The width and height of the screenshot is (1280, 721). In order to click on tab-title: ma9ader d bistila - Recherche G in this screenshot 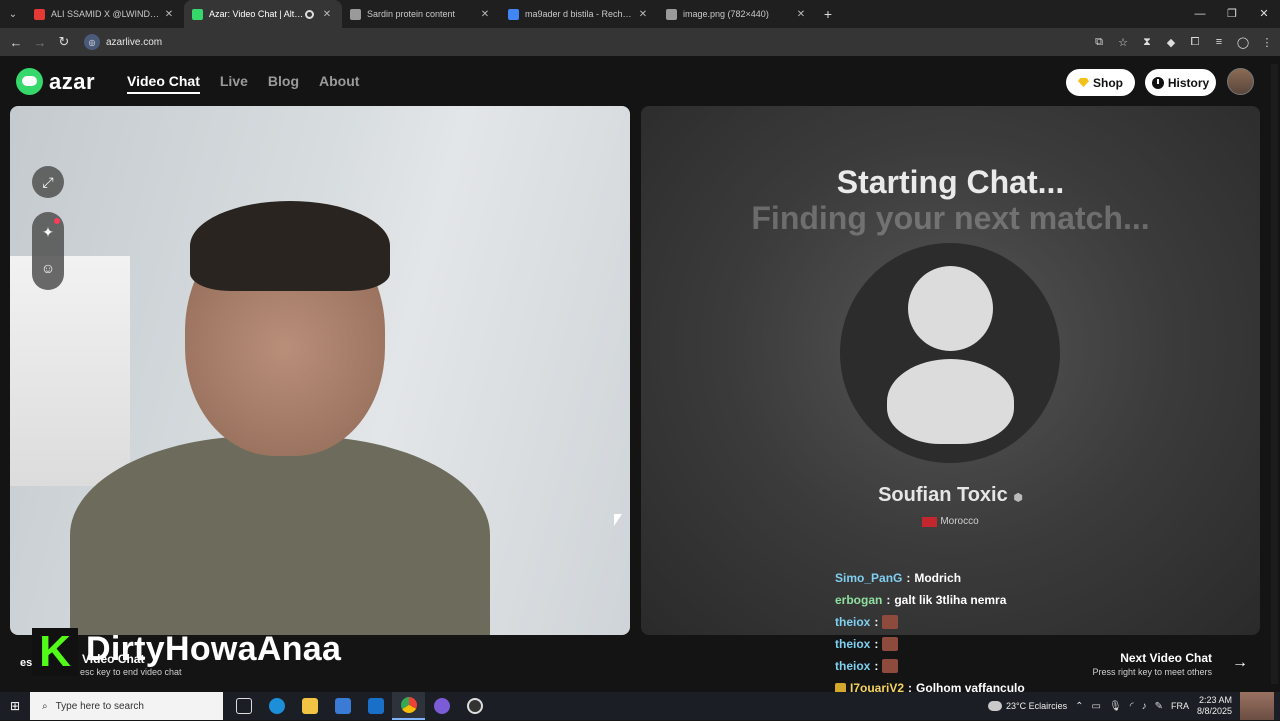, I will do `click(580, 14)`.